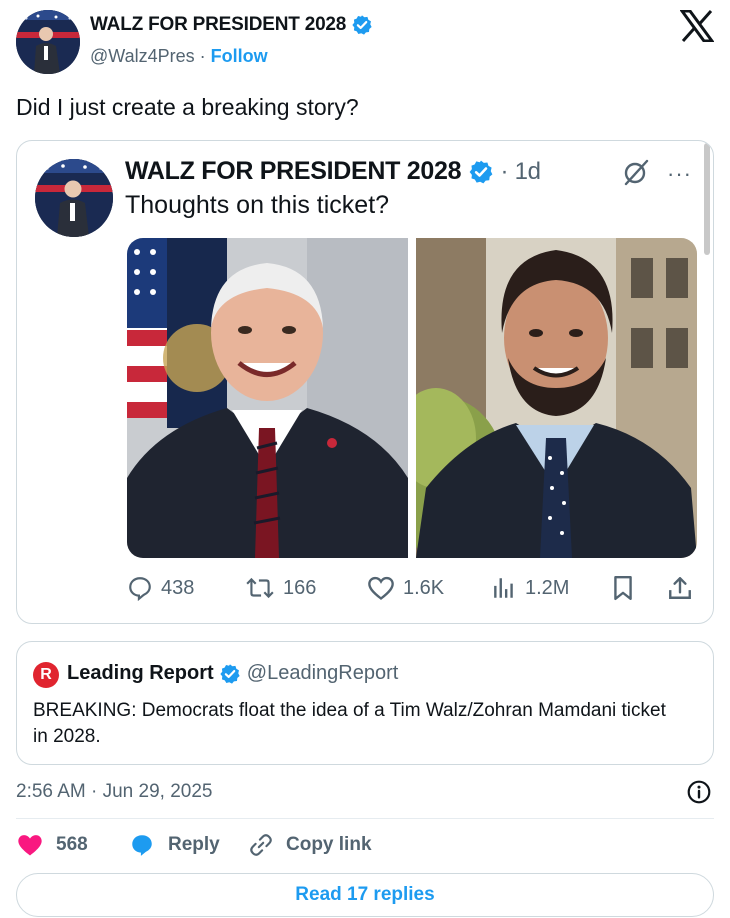 The image size is (730, 918). Describe the element at coordinates (261, 845) in the screenshot. I see `link-icon` at that location.